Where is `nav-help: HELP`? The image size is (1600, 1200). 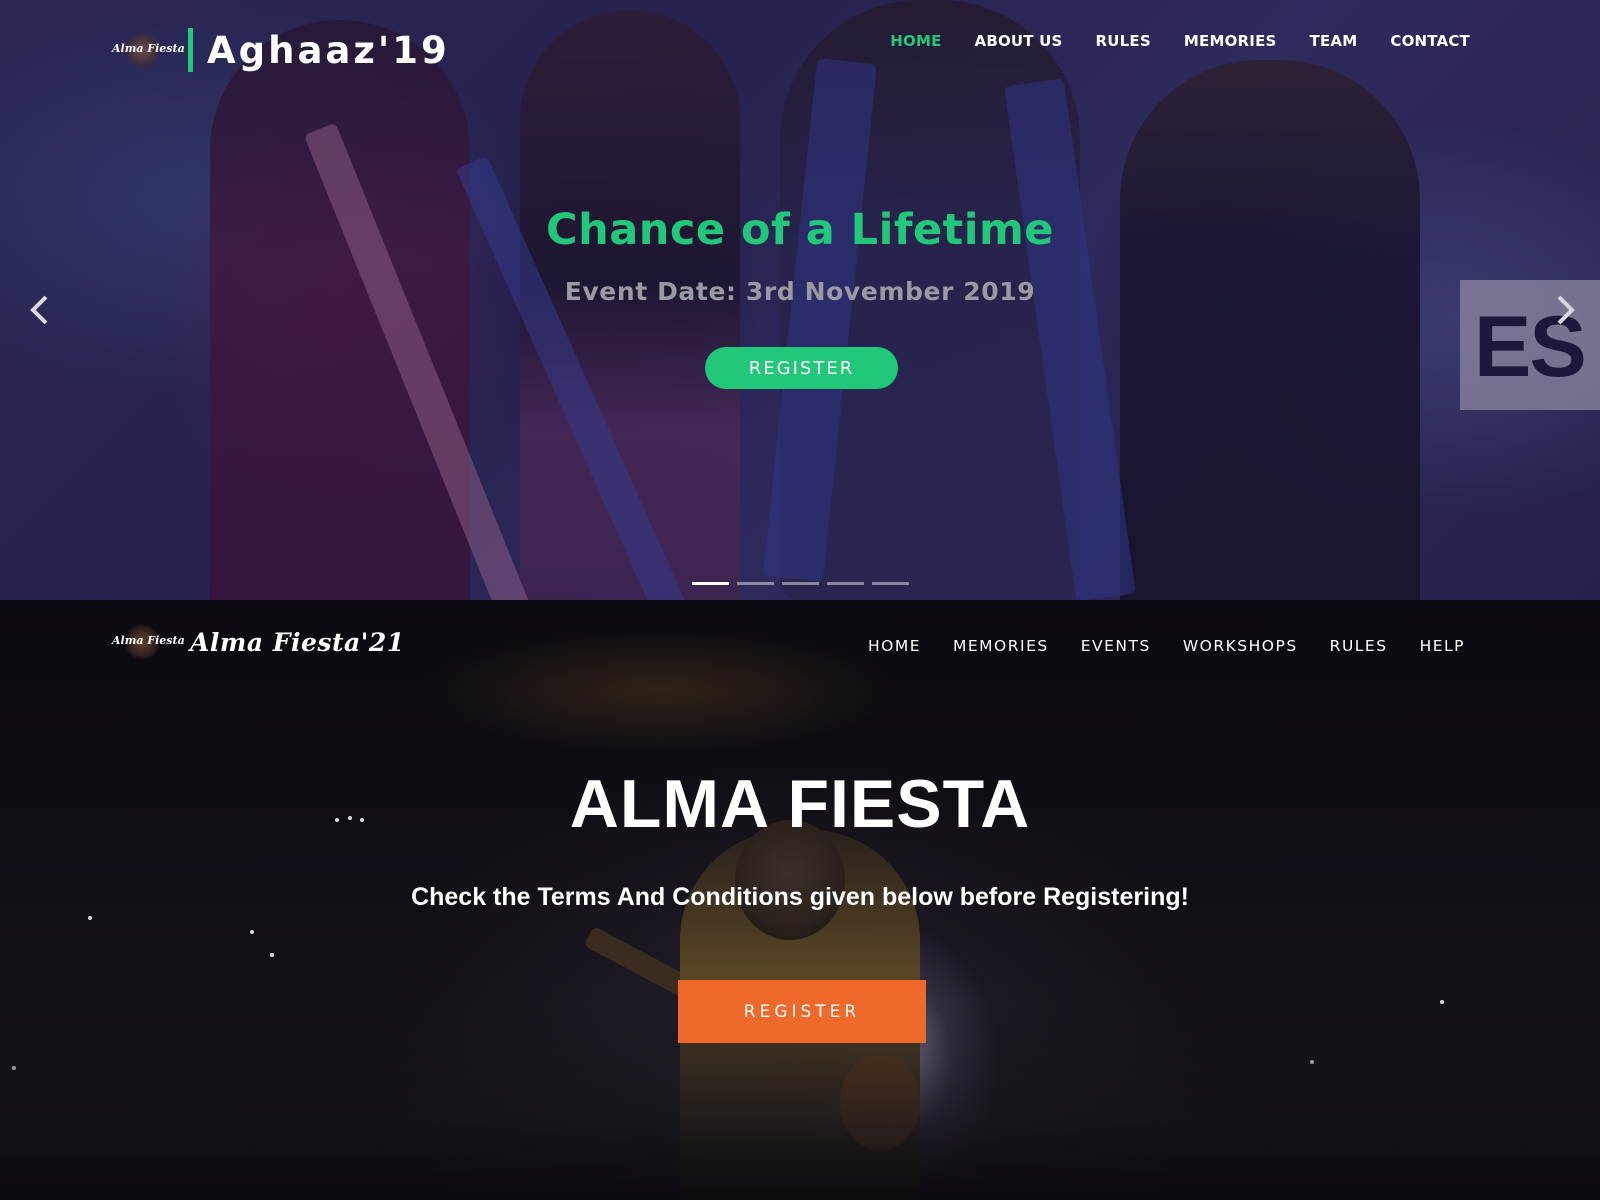
nav-help: HELP is located at coordinates (1442, 646).